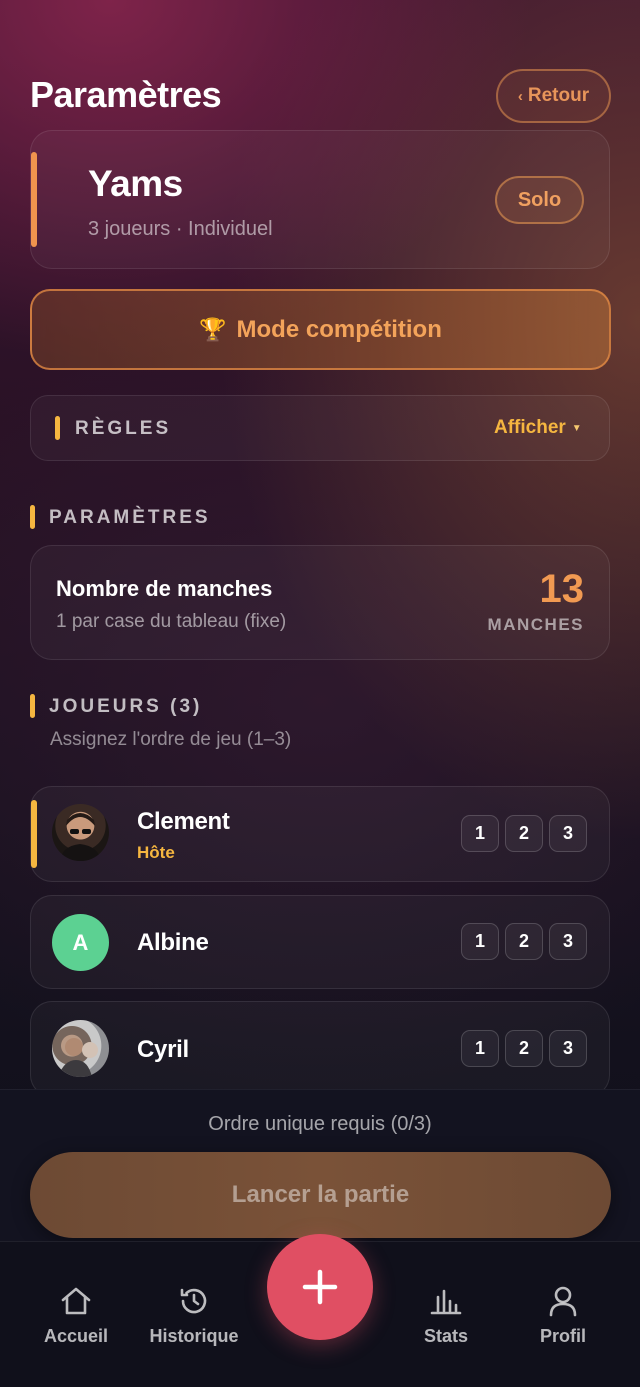 The width and height of the screenshot is (640, 1387). I want to click on rounds-unit: MANCHES, so click(535, 624).